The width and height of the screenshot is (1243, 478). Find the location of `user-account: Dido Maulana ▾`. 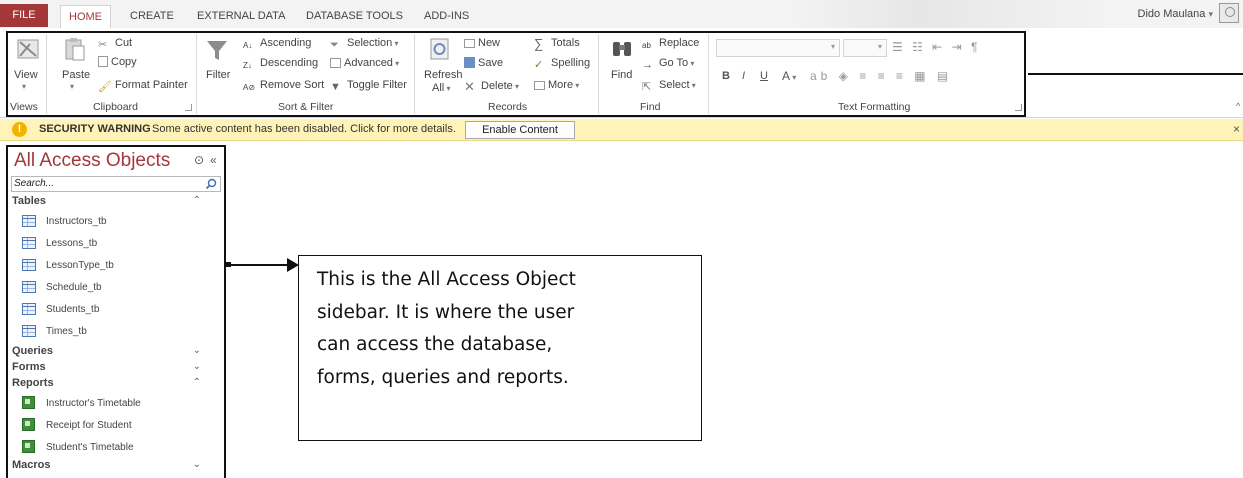

user-account: Dido Maulana ▾ is located at coordinates (1175, 14).